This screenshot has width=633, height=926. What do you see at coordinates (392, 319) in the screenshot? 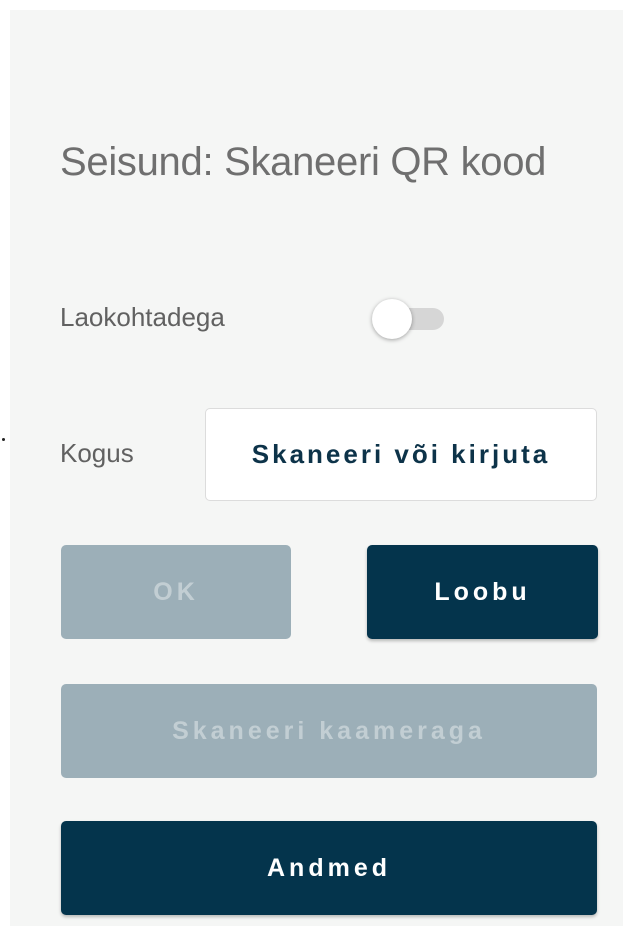
I see `switch-thumb` at bounding box center [392, 319].